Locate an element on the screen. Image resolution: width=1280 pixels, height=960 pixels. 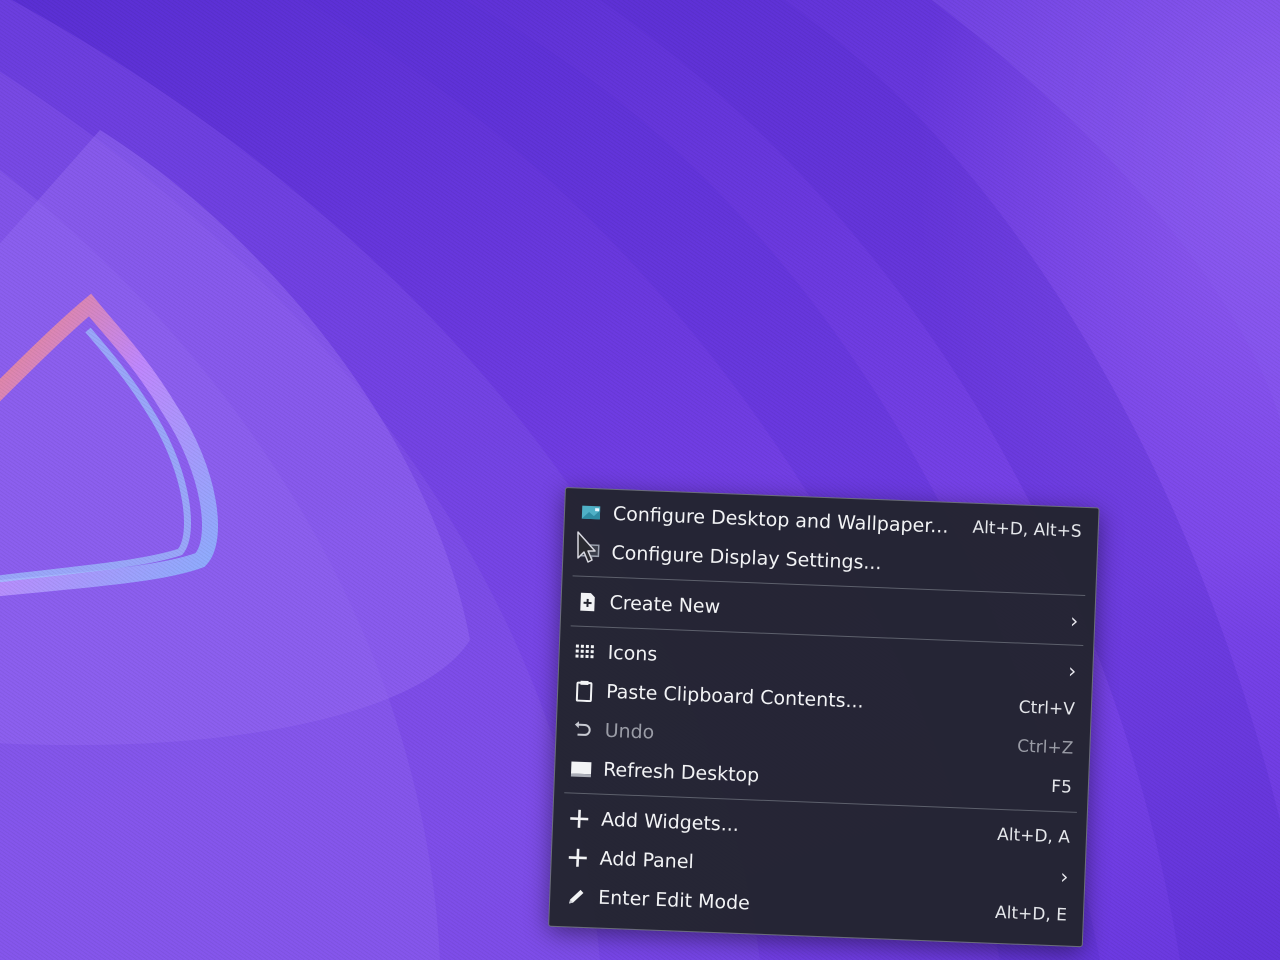
menu-item-label: Enter Edit Mode is located at coordinates (674, 900).